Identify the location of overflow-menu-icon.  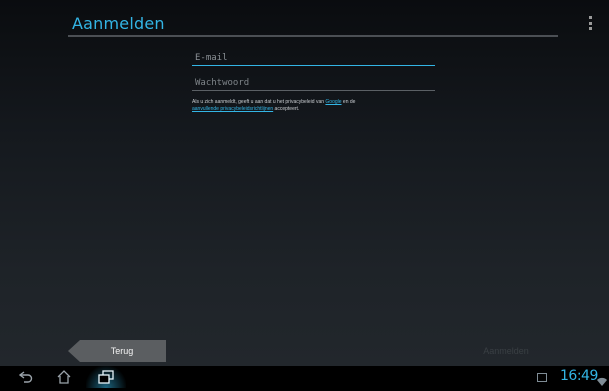
(590, 23).